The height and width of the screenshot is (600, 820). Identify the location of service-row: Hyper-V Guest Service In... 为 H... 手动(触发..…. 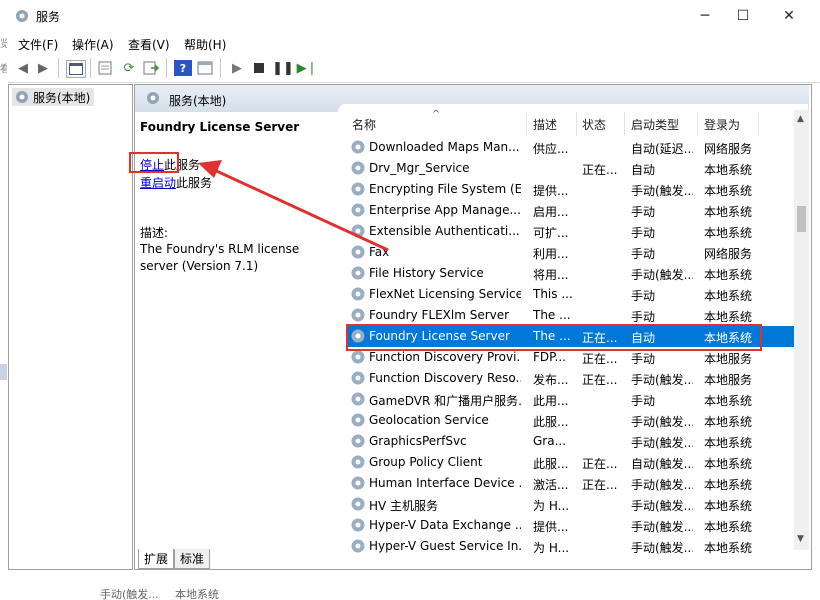
(570, 546).